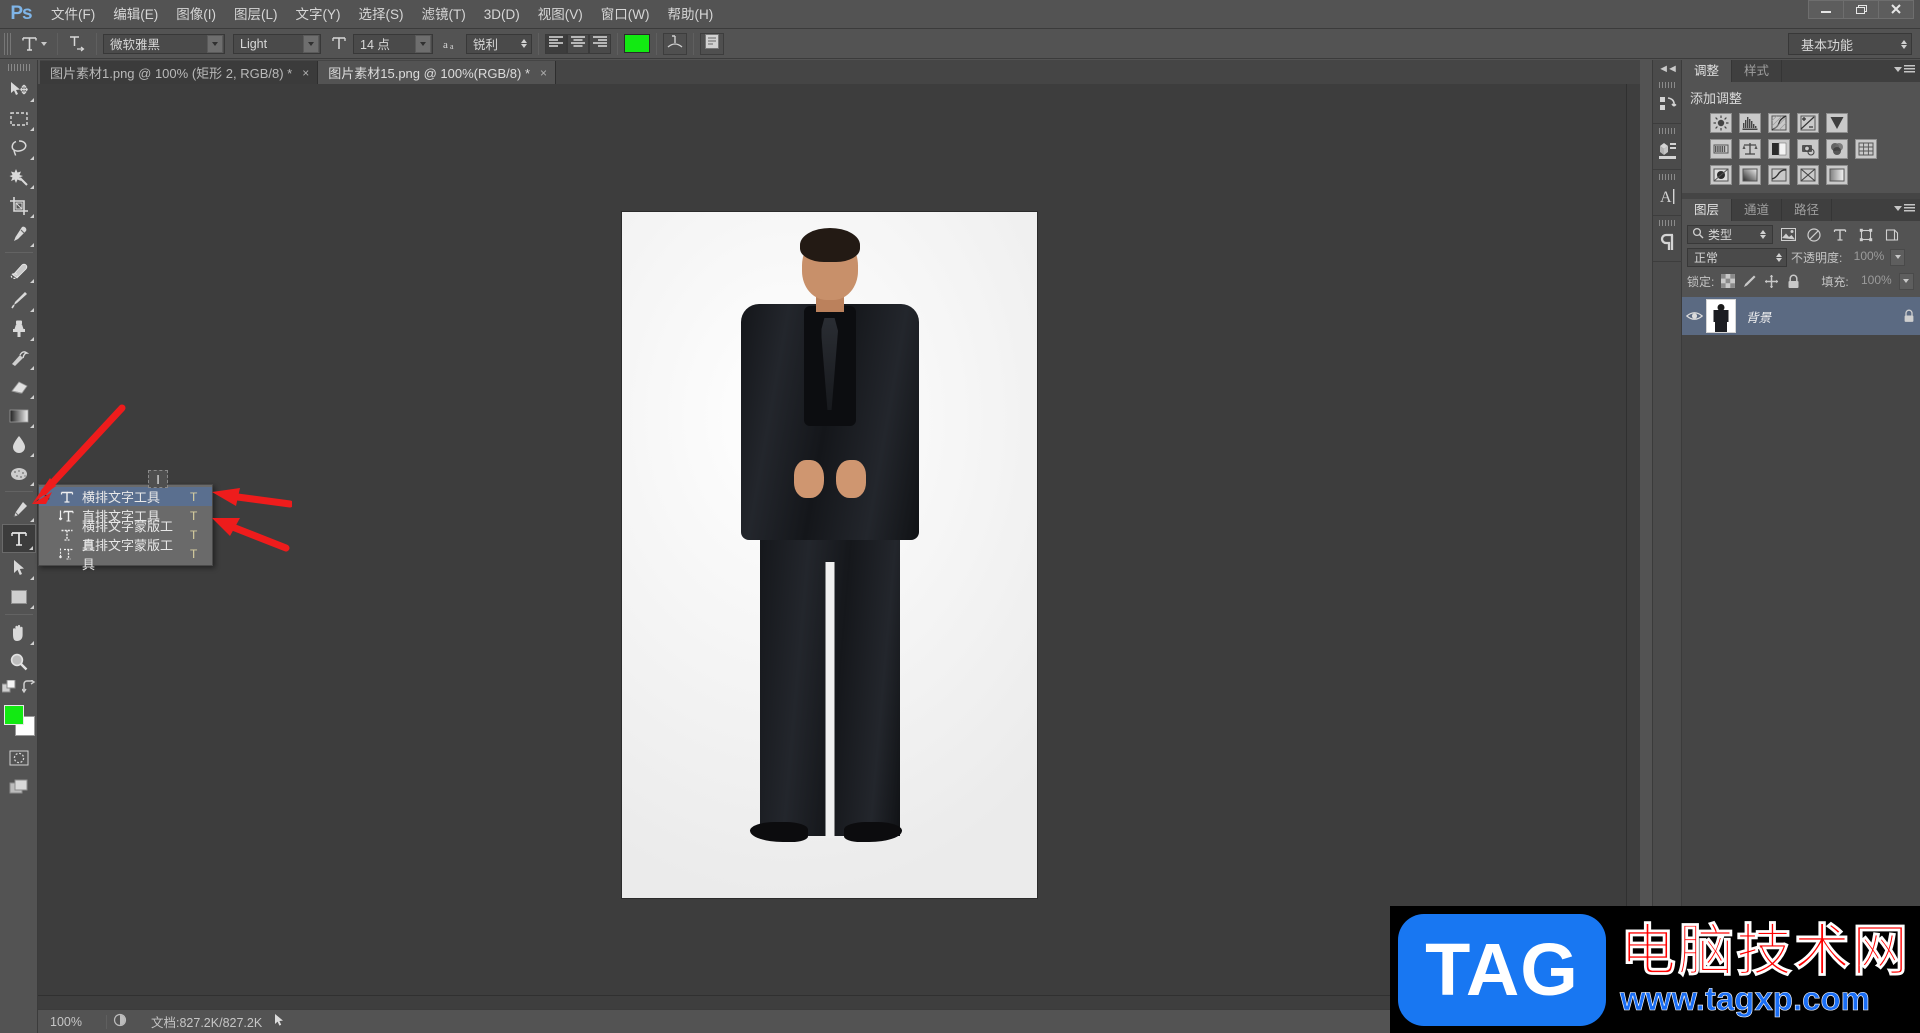  I want to click on layer-row-background: 背景, so click(1801, 316).